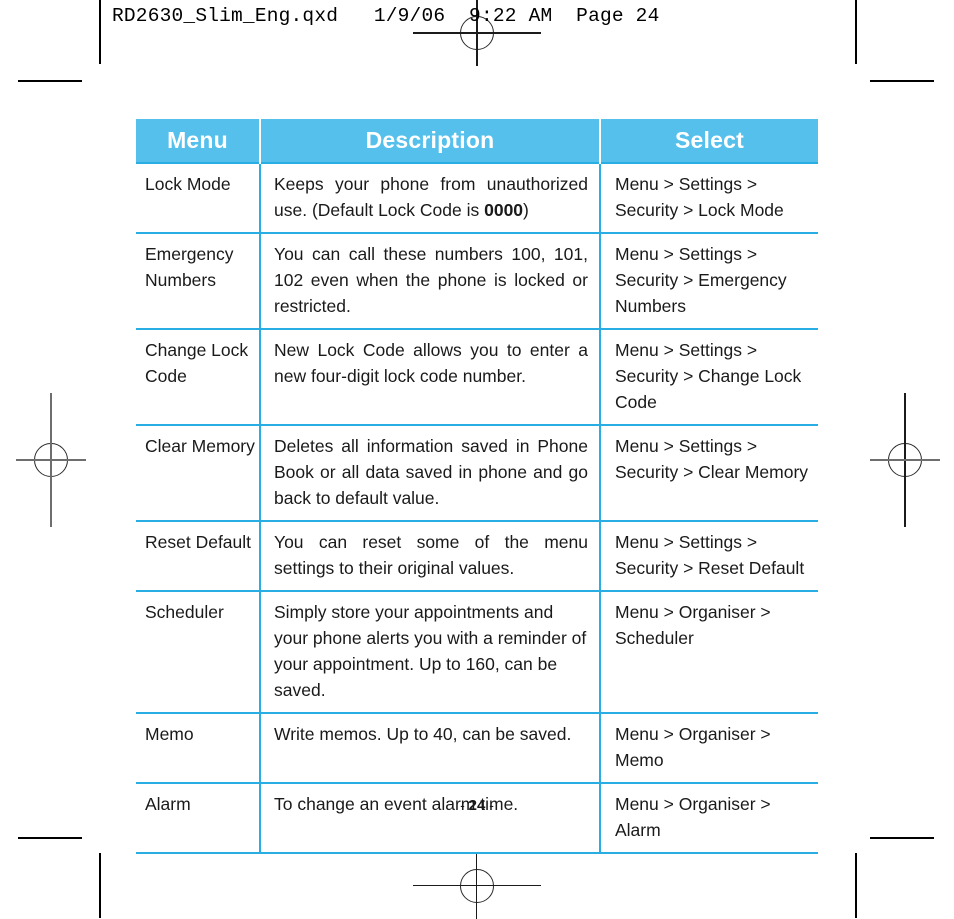 The width and height of the screenshot is (954, 919). Describe the element at coordinates (198, 280) in the screenshot. I see `cell-menu: Emergency Numbers` at that location.